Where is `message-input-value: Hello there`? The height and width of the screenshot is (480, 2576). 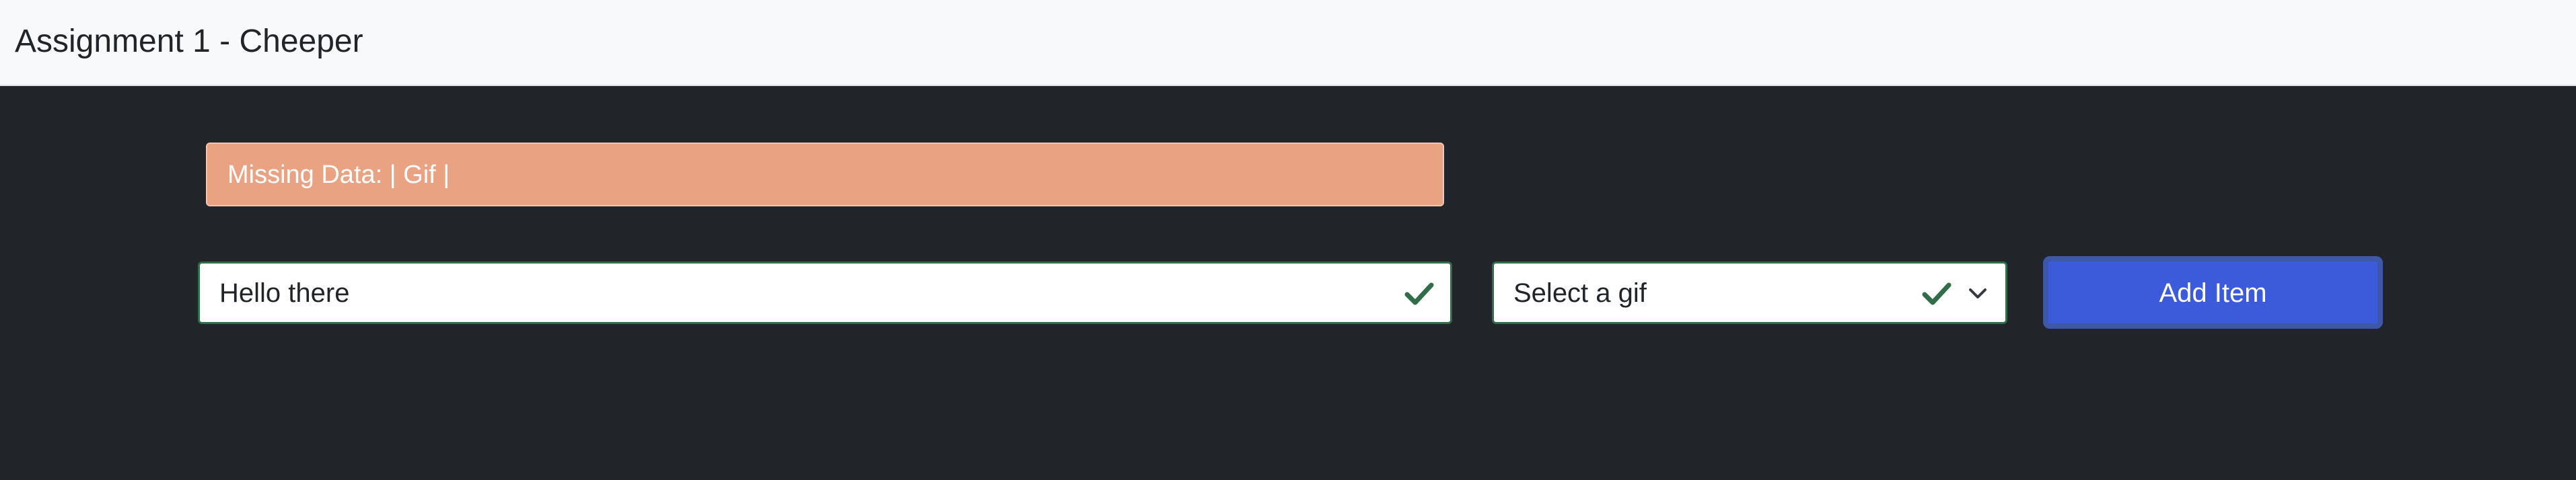 message-input-value: Hello there is located at coordinates (284, 293).